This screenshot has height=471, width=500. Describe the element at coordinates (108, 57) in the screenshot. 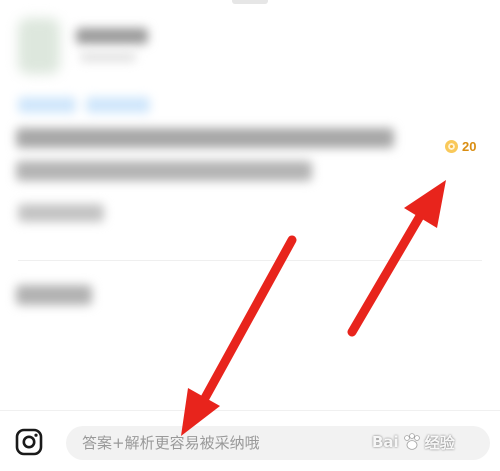

I see `user-meta-blurred` at that location.